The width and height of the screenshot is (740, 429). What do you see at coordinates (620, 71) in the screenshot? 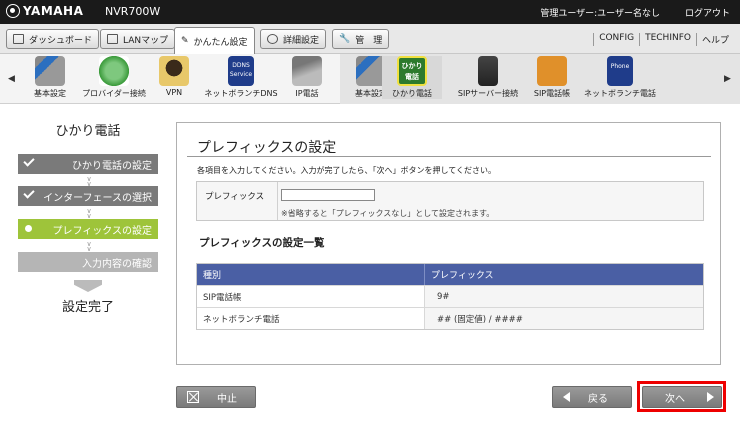
I see `netvolante-phone-icon: Phone` at bounding box center [620, 71].